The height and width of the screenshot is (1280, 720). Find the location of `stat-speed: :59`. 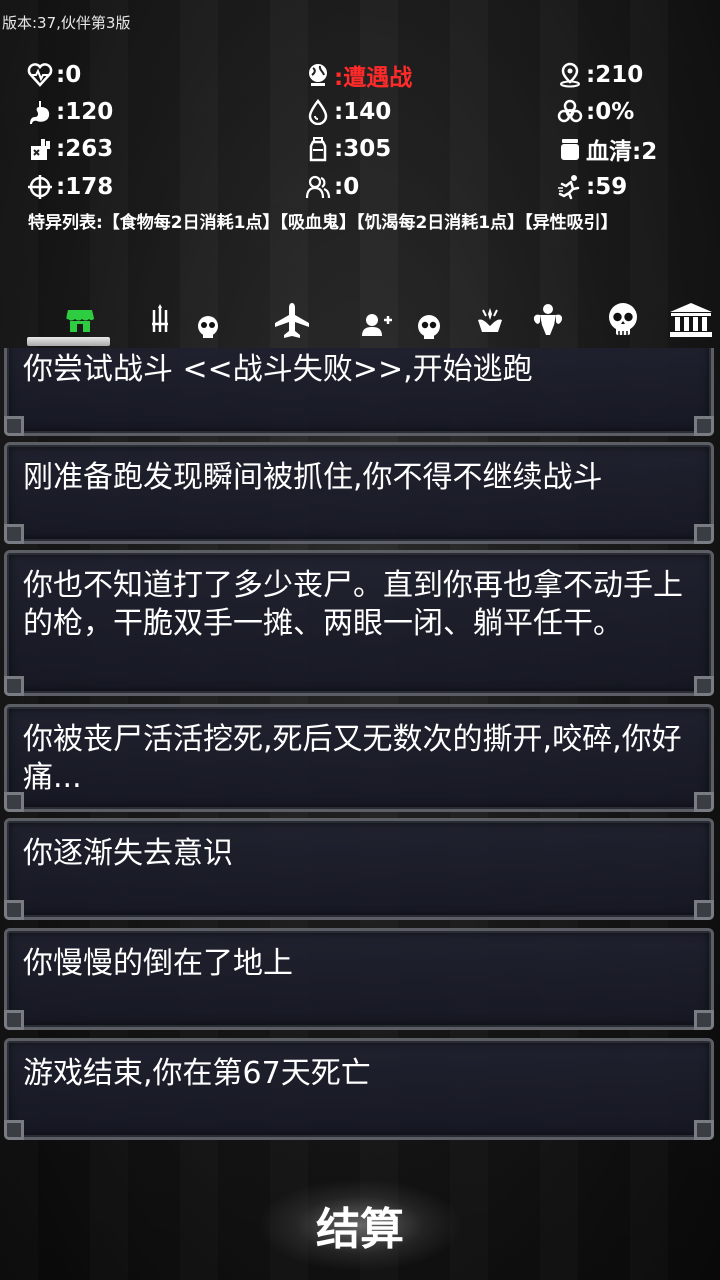

stat-speed: :59 is located at coordinates (591, 187).